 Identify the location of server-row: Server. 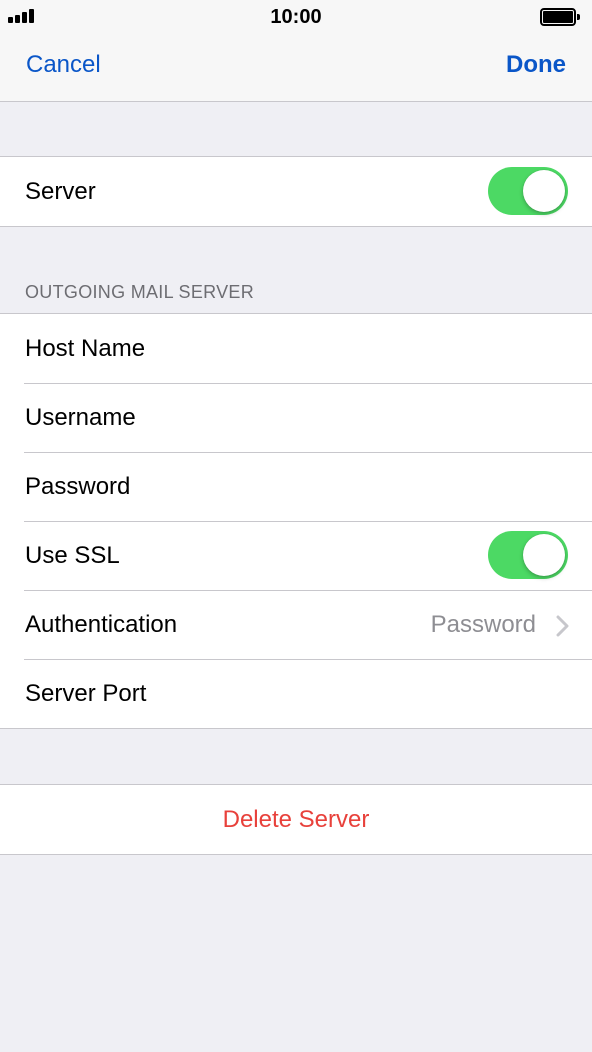
(296, 191).